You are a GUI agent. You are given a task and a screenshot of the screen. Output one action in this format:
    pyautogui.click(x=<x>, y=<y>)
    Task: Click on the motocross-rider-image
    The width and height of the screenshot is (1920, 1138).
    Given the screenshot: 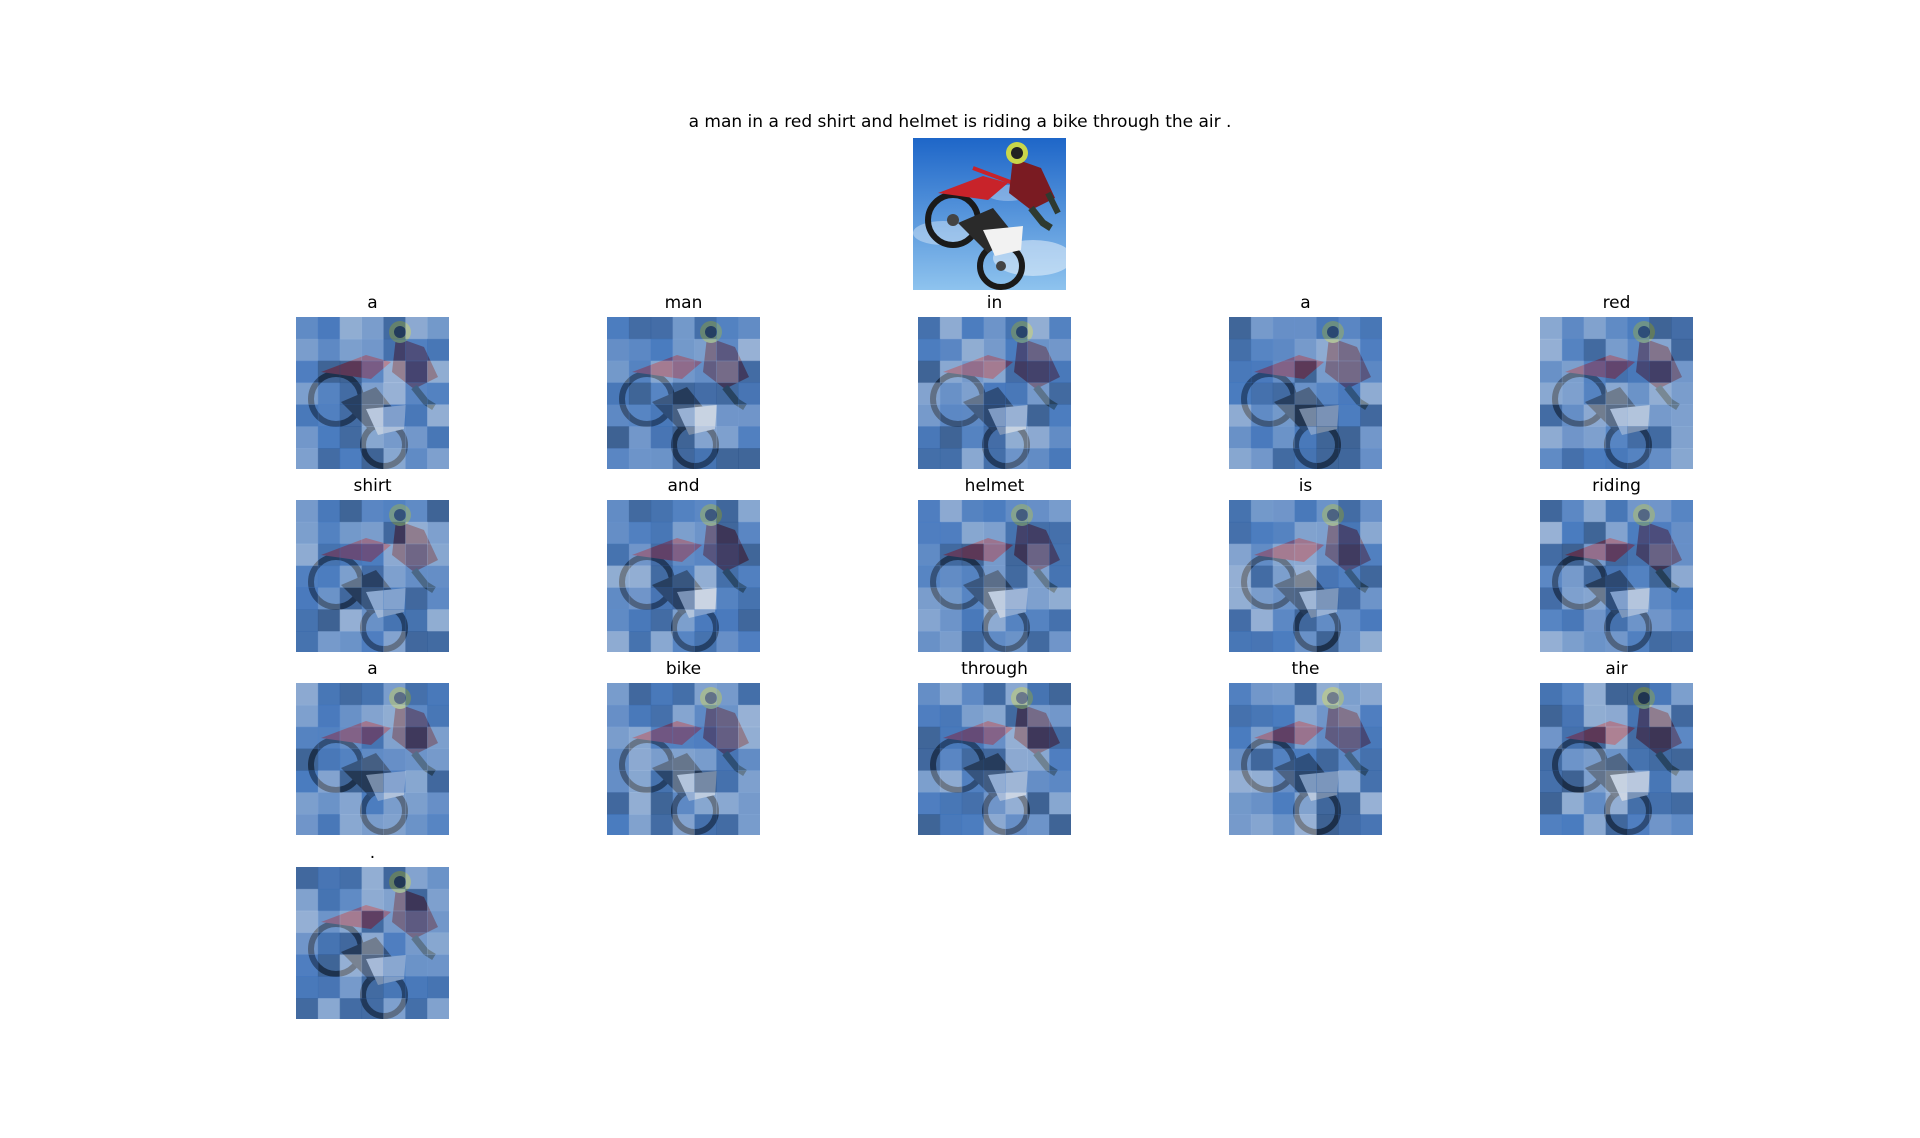 What is the action you would take?
    pyautogui.click(x=989, y=214)
    